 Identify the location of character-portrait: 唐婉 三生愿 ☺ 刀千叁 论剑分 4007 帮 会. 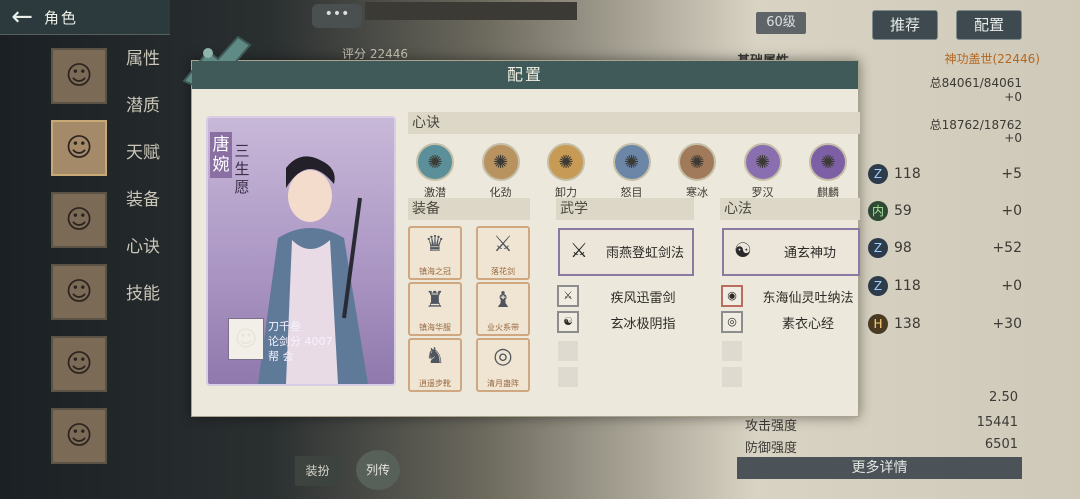
(301, 251).